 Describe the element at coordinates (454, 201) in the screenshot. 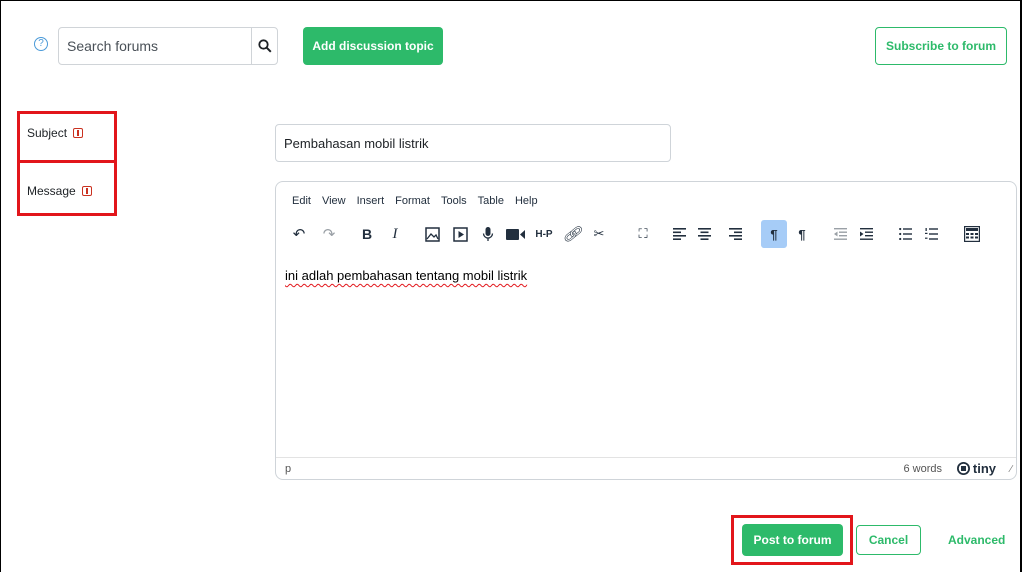

I see `menu-tools: Tools` at that location.